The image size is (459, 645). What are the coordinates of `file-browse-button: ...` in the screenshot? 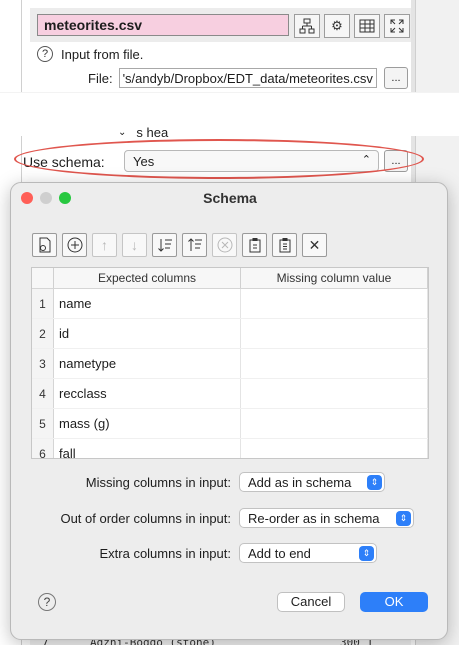 It's located at (396, 78).